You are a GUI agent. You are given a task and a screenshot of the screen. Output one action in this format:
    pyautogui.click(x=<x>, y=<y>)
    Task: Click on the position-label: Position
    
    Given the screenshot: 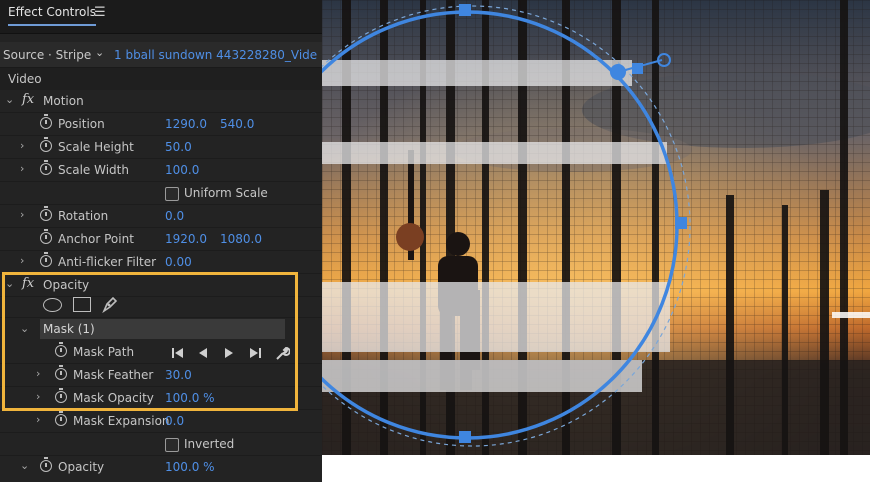 What is the action you would take?
    pyautogui.click(x=81, y=124)
    